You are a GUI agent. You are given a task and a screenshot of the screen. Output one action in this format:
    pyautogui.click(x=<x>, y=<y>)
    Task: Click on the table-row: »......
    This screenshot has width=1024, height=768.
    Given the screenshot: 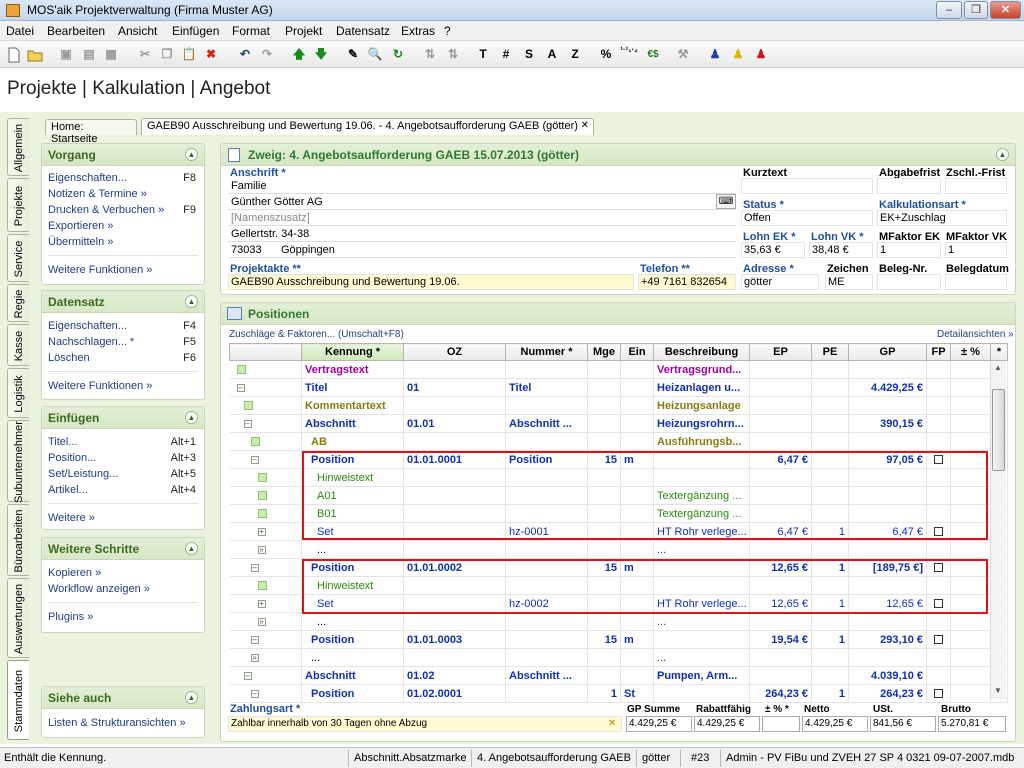 What is the action you would take?
    pyautogui.click(x=618, y=657)
    